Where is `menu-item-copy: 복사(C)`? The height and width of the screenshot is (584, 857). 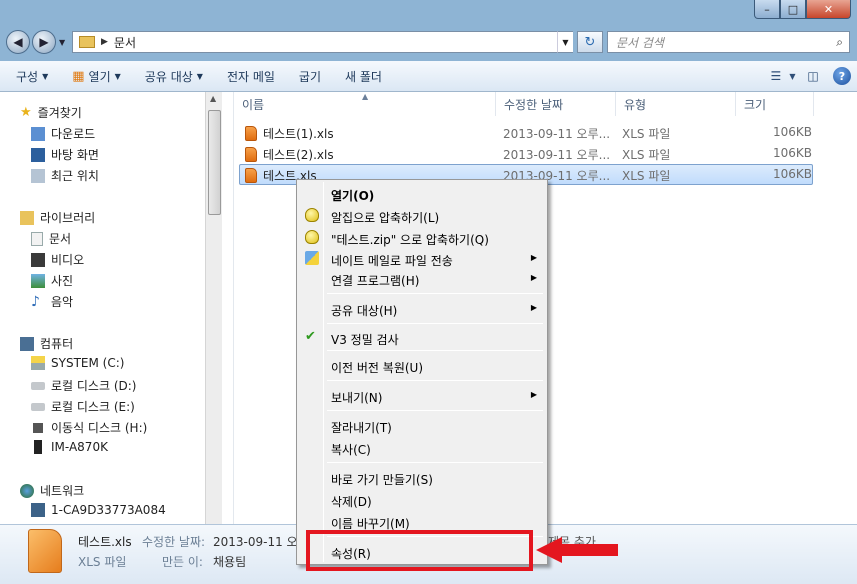
menu-item-copy: 복사(C) is located at coordinates (422, 447).